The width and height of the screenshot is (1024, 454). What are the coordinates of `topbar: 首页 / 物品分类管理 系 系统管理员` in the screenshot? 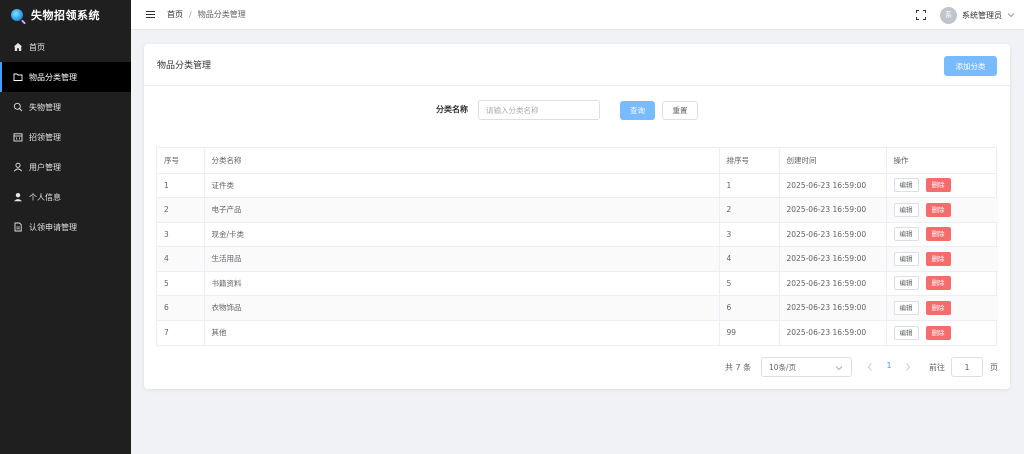 It's located at (577, 15).